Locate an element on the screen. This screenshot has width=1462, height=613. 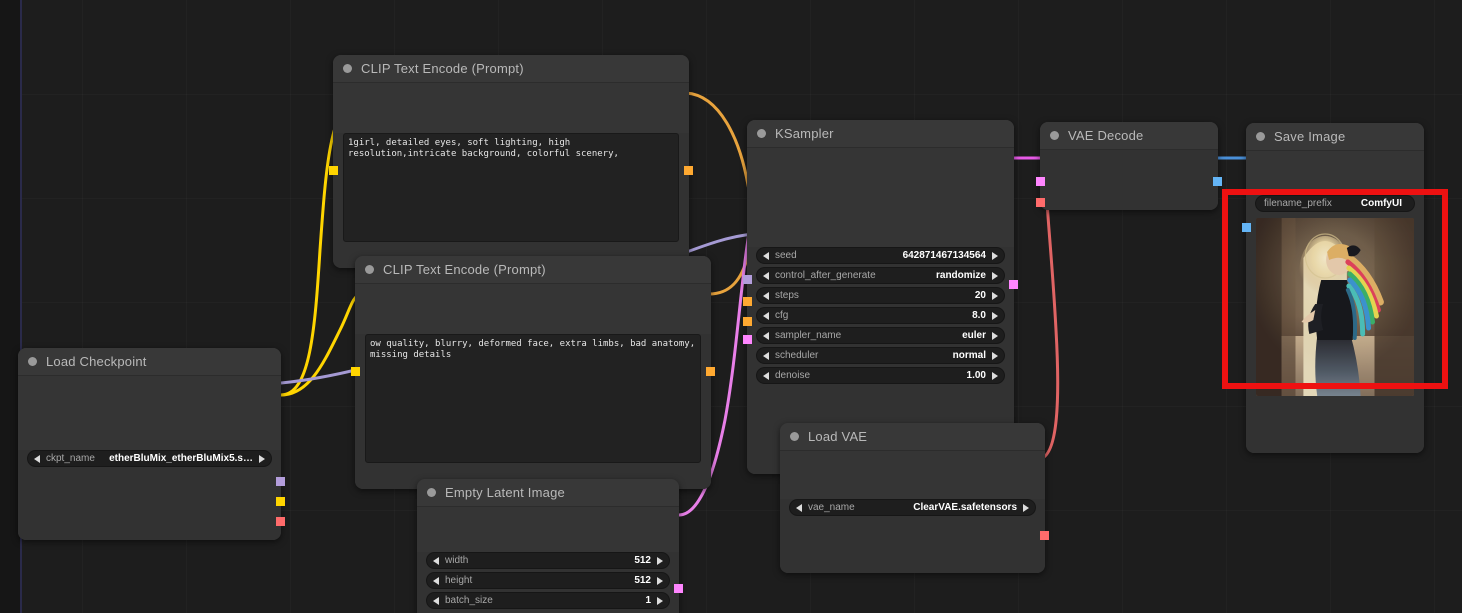
widget-value: 8.0 is located at coordinates (979, 315).